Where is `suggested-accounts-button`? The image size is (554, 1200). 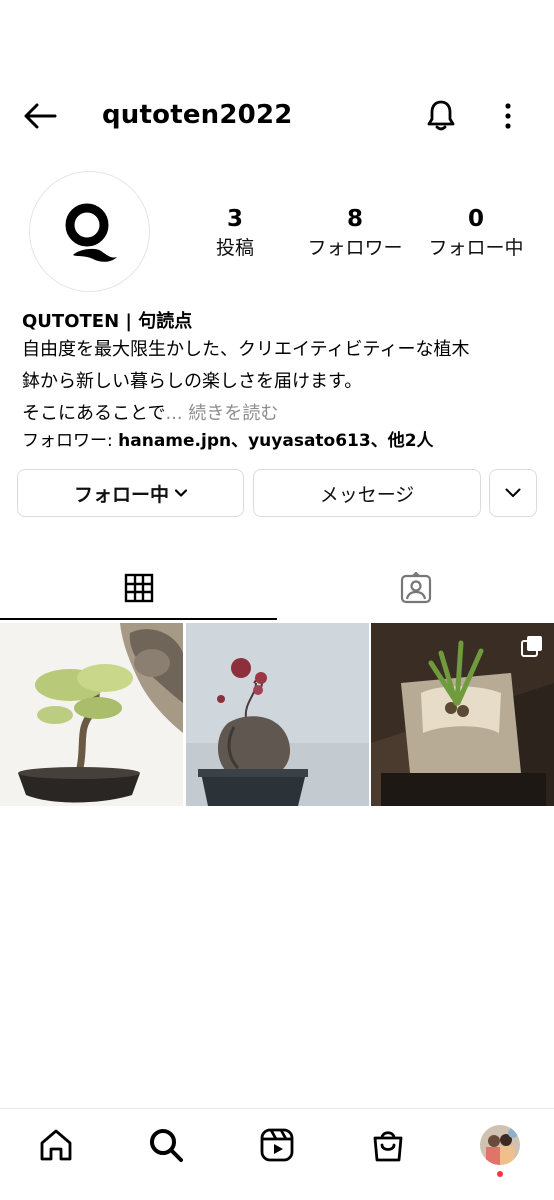 suggested-accounts-button is located at coordinates (513, 493).